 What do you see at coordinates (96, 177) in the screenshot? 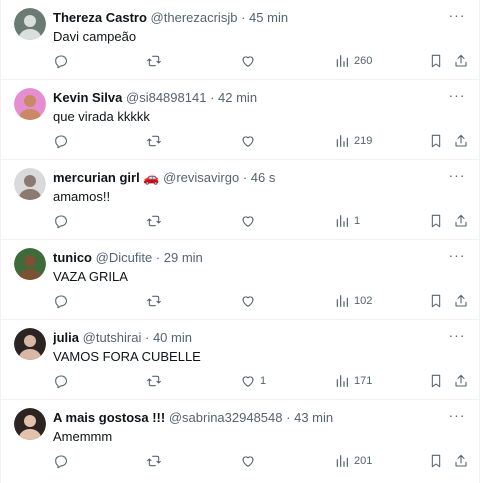
I see `display-name: mercurian girl` at bounding box center [96, 177].